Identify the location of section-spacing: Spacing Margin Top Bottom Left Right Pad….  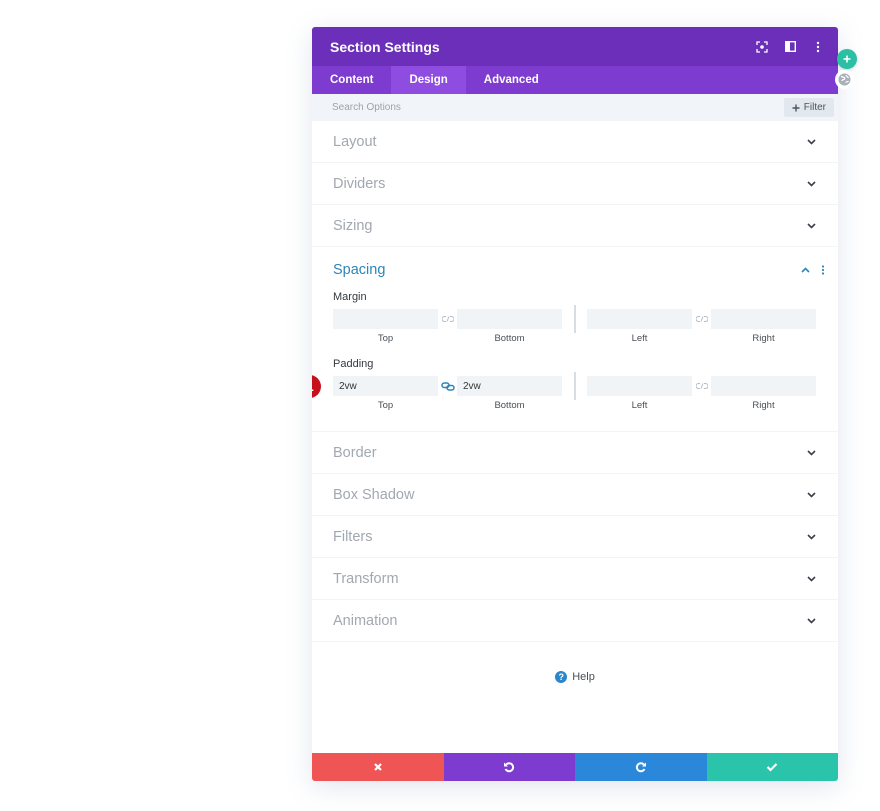
(575, 339).